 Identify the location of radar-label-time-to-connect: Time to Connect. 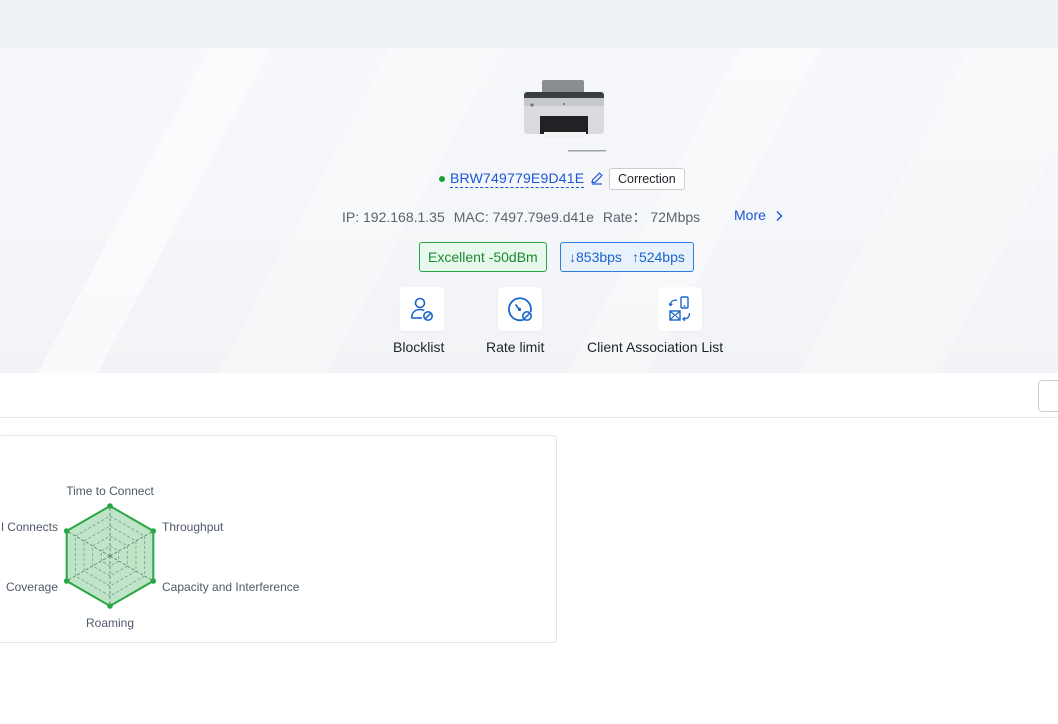
(110, 491).